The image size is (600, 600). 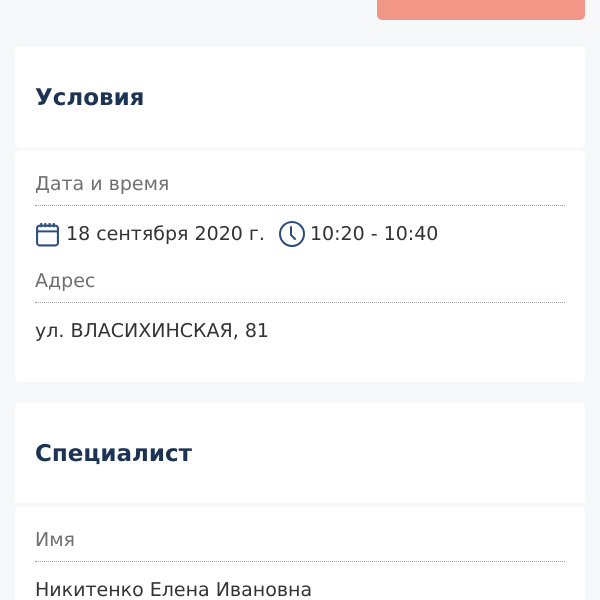 I want to click on field-label: Имя, so click(x=55, y=540).